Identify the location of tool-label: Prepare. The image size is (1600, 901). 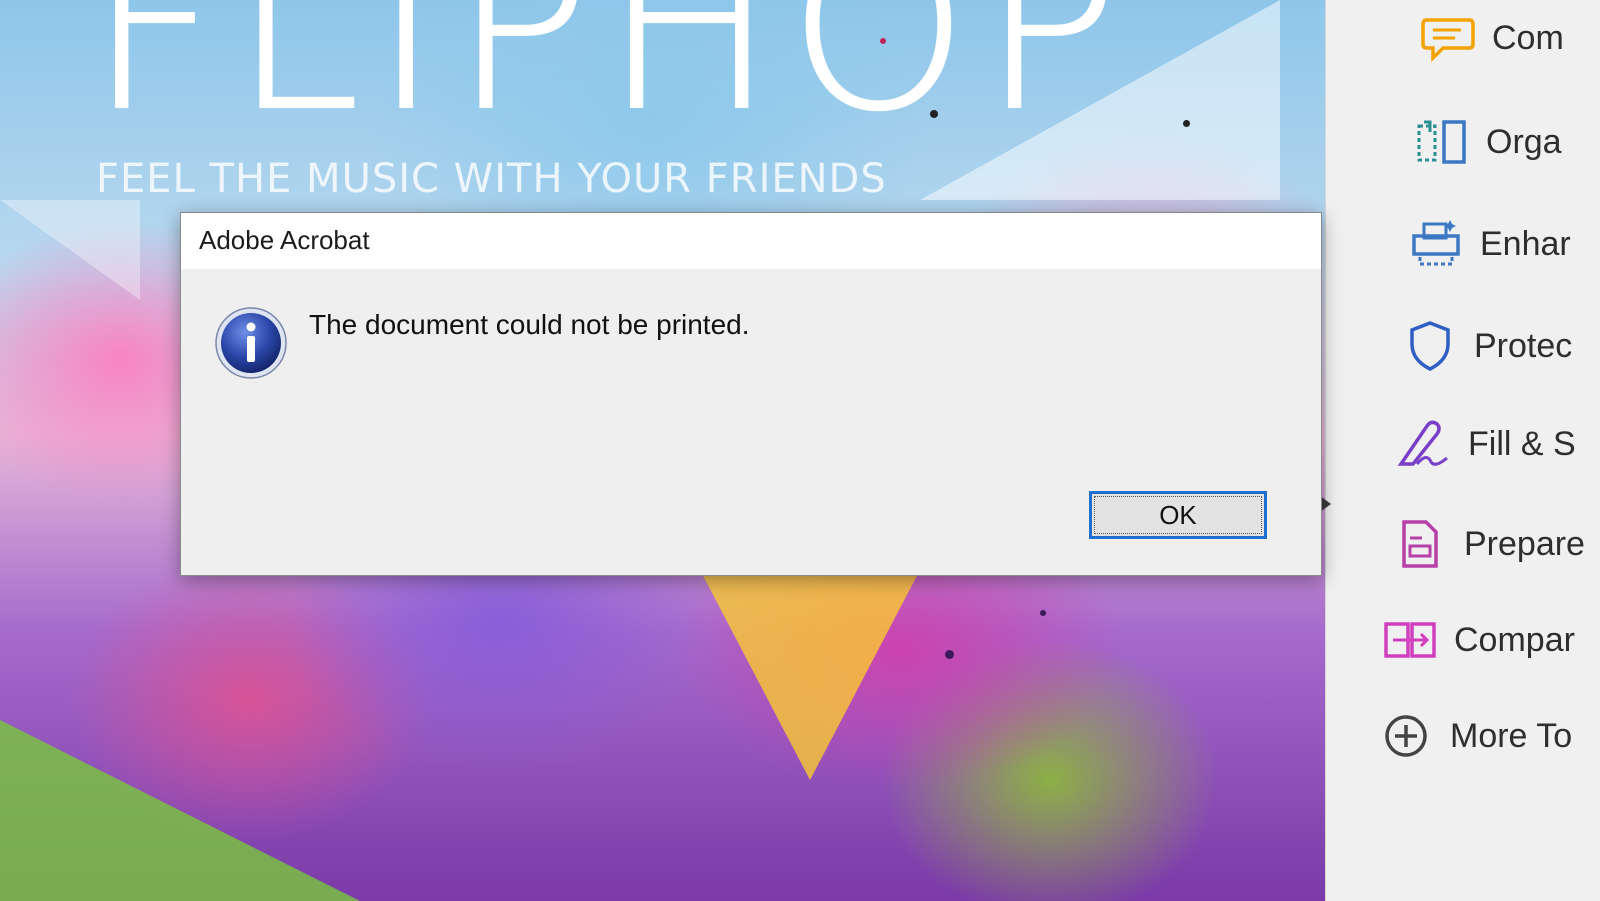
(1524, 543).